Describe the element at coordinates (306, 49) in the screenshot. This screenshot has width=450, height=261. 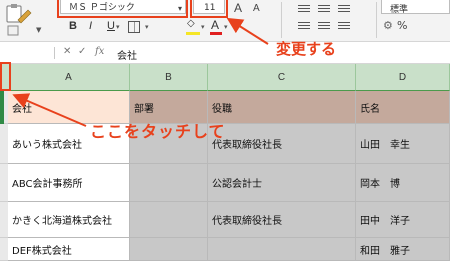
I see `change-annotation: 変更する` at that location.